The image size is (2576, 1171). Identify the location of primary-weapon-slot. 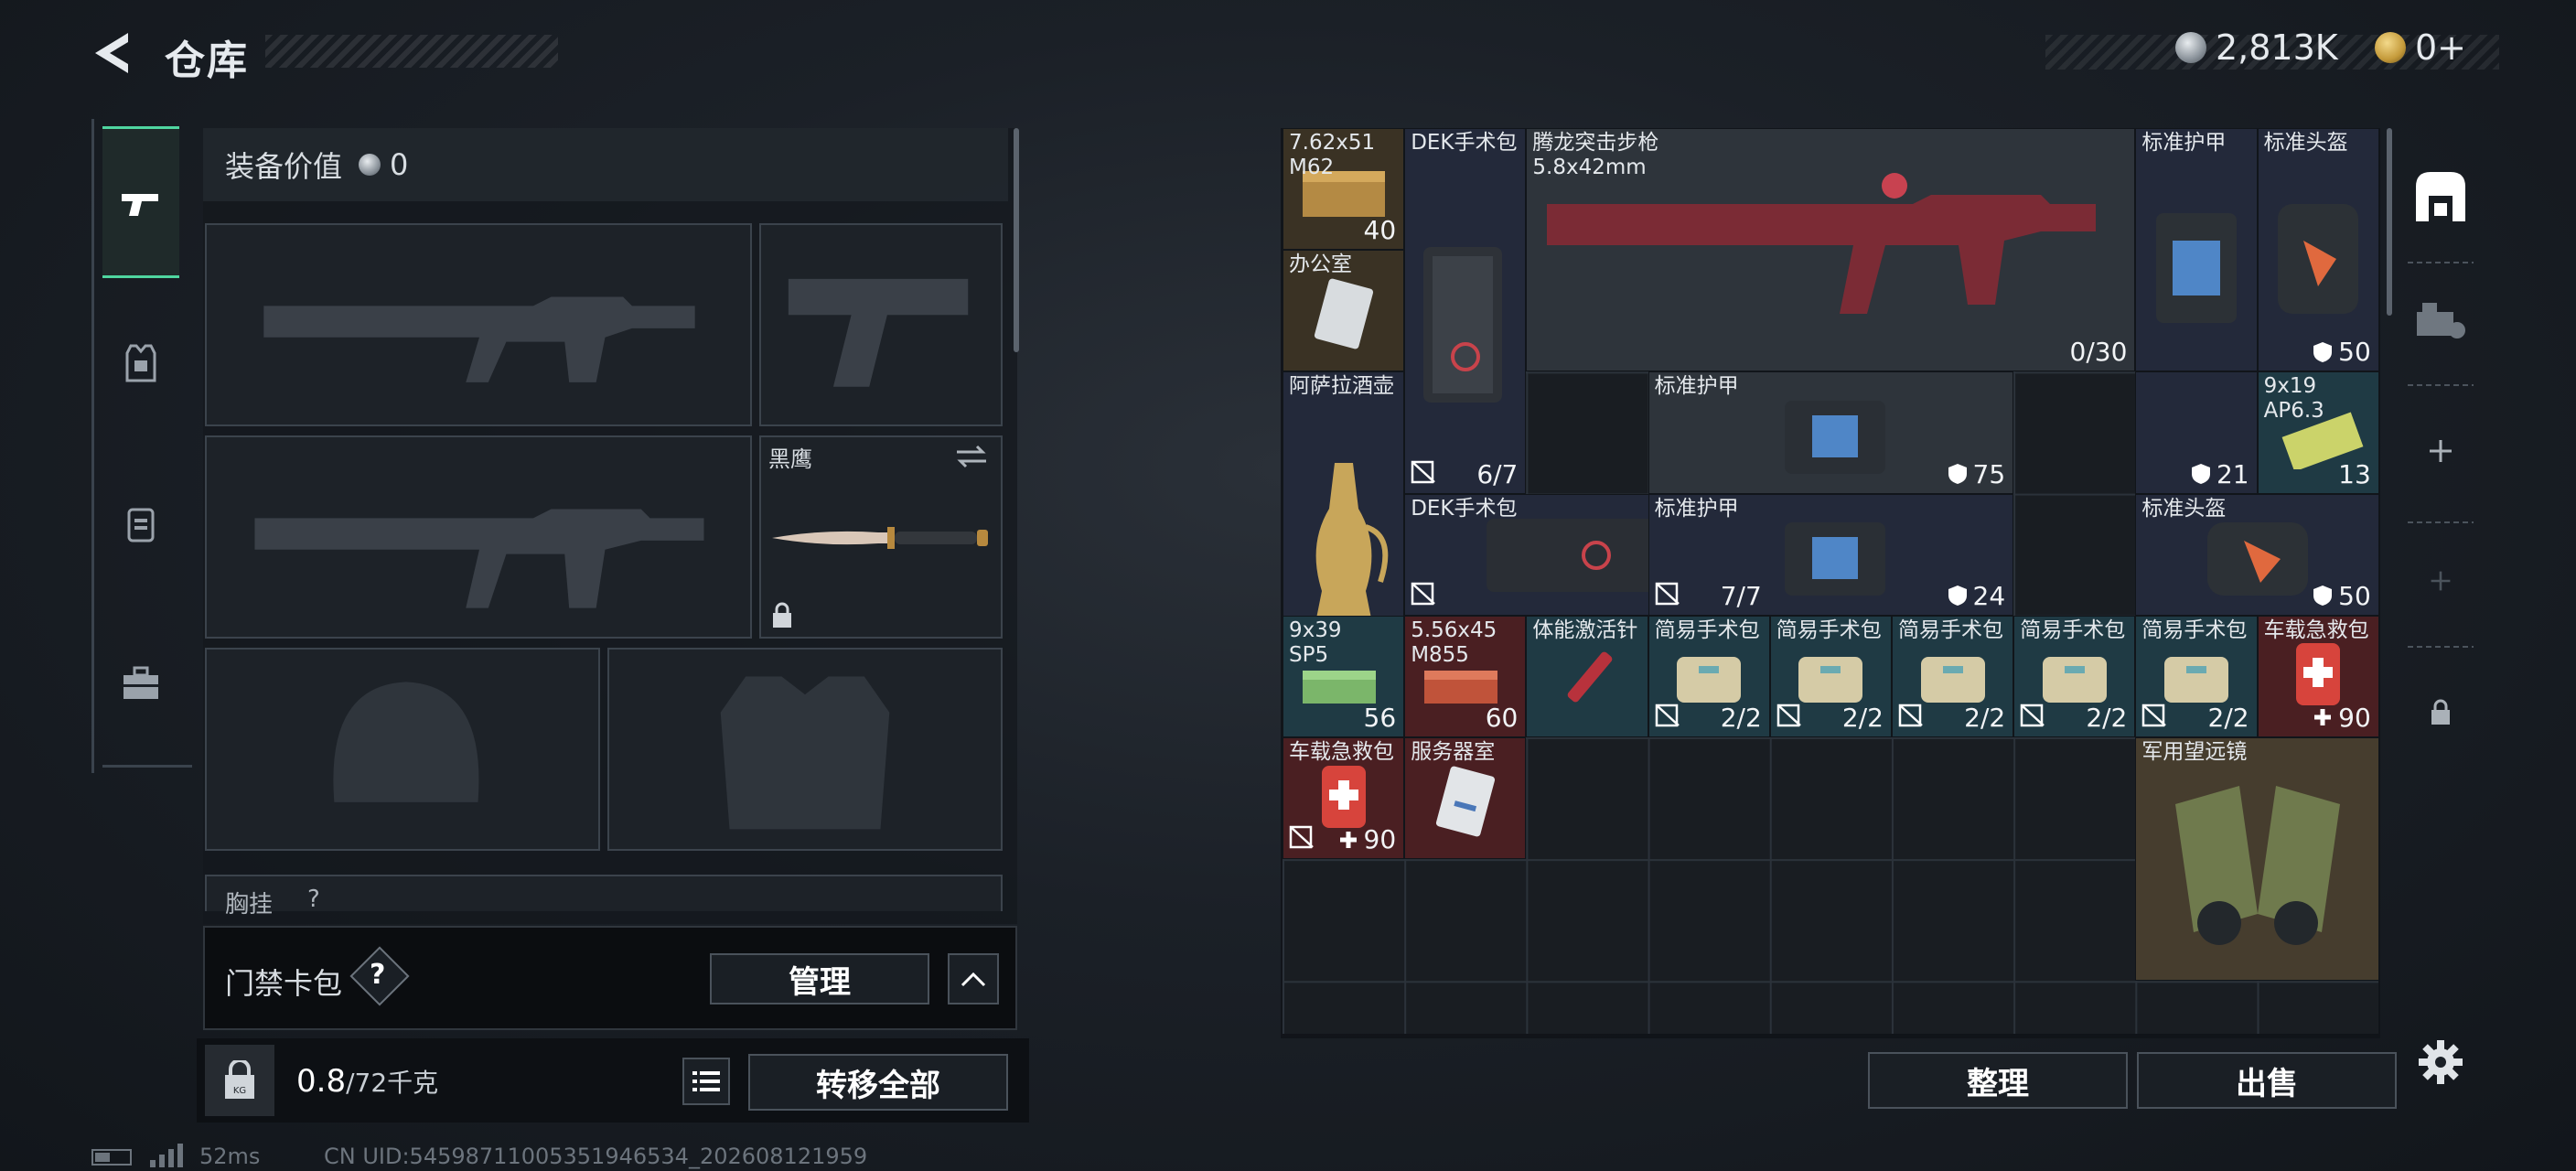
(479, 324).